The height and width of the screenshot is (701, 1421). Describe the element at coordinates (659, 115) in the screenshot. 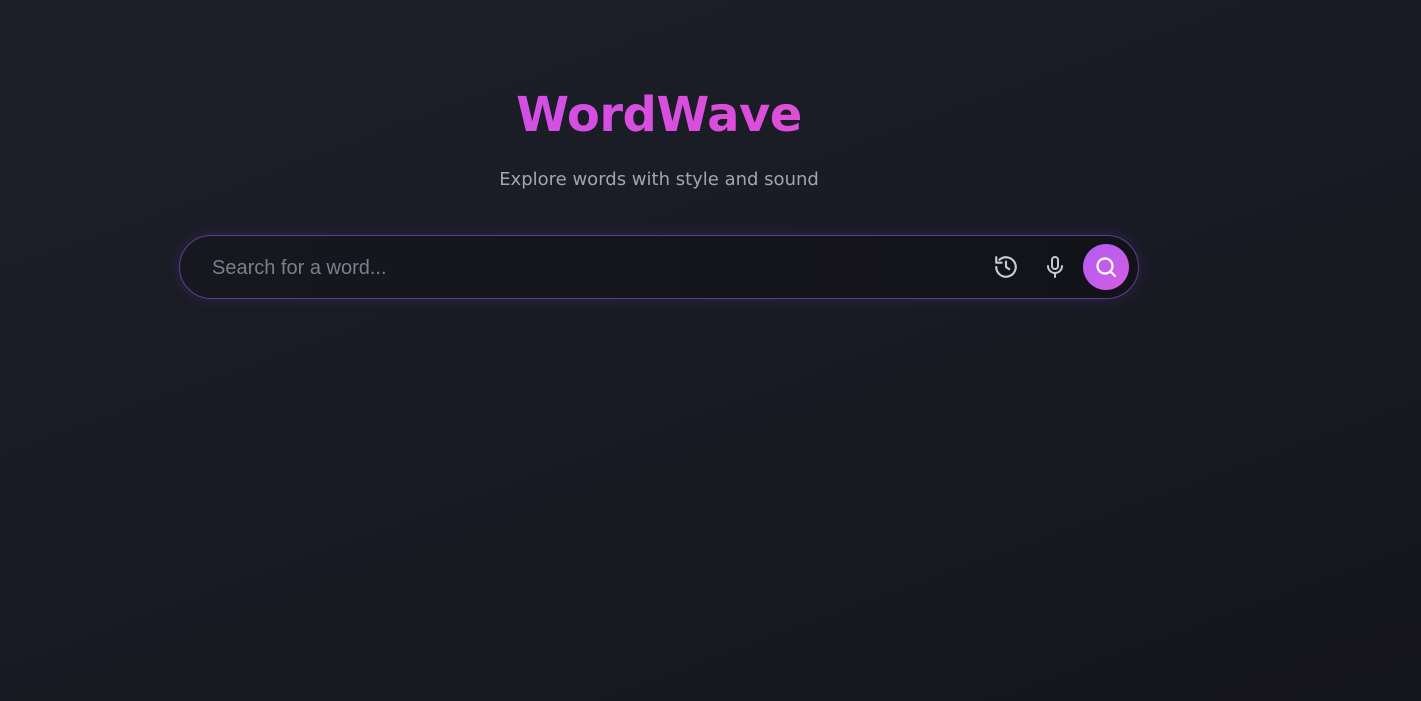

I see `app-title: WordWave` at that location.